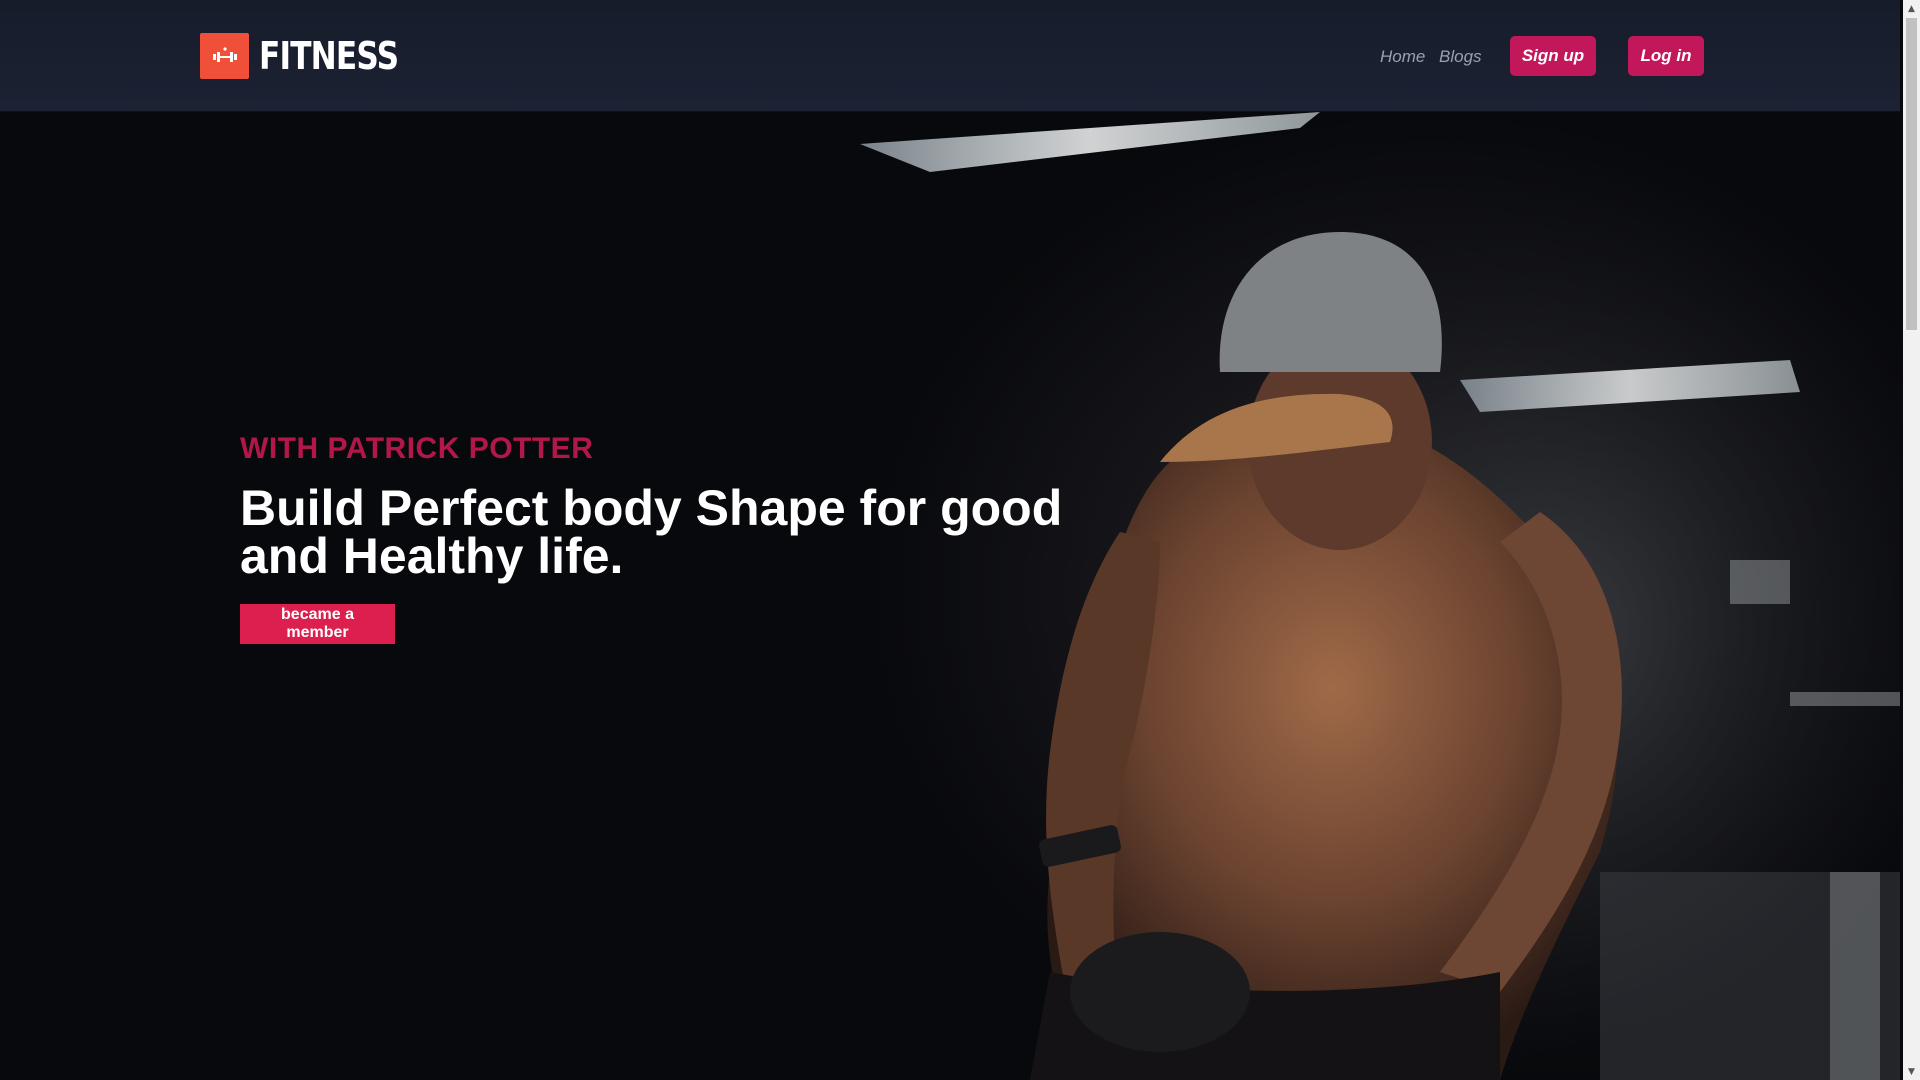  I want to click on brand-name: FITNESS, so click(329, 56).